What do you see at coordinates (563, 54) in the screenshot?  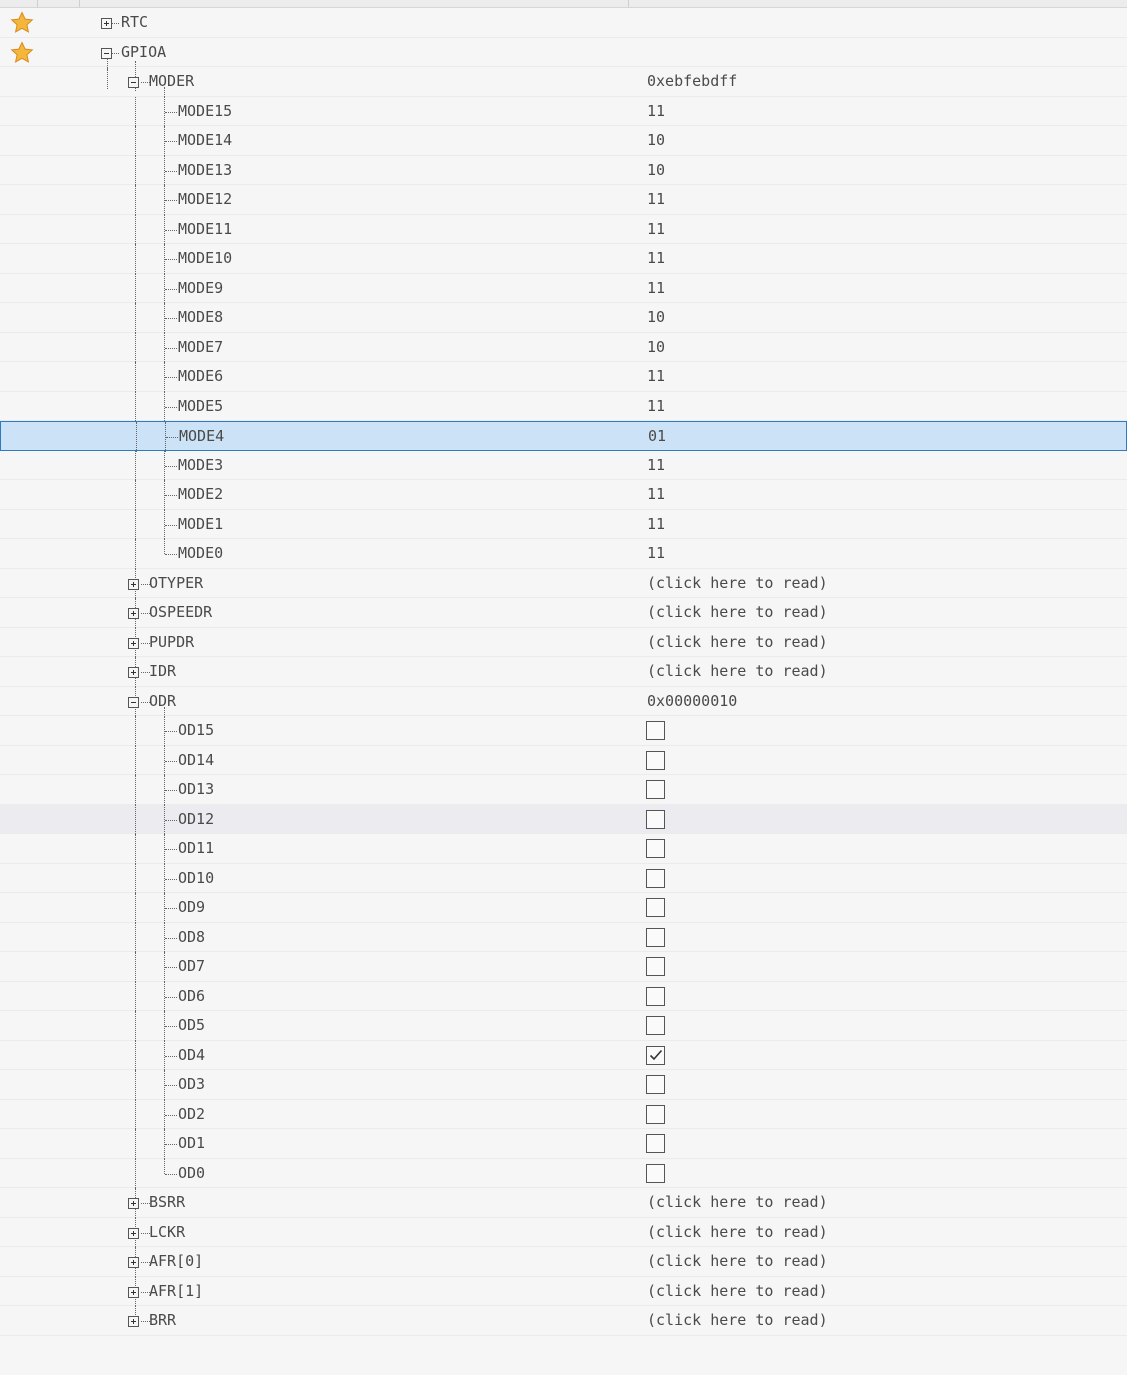 I see `tree-row-register: GPIOA` at bounding box center [563, 54].